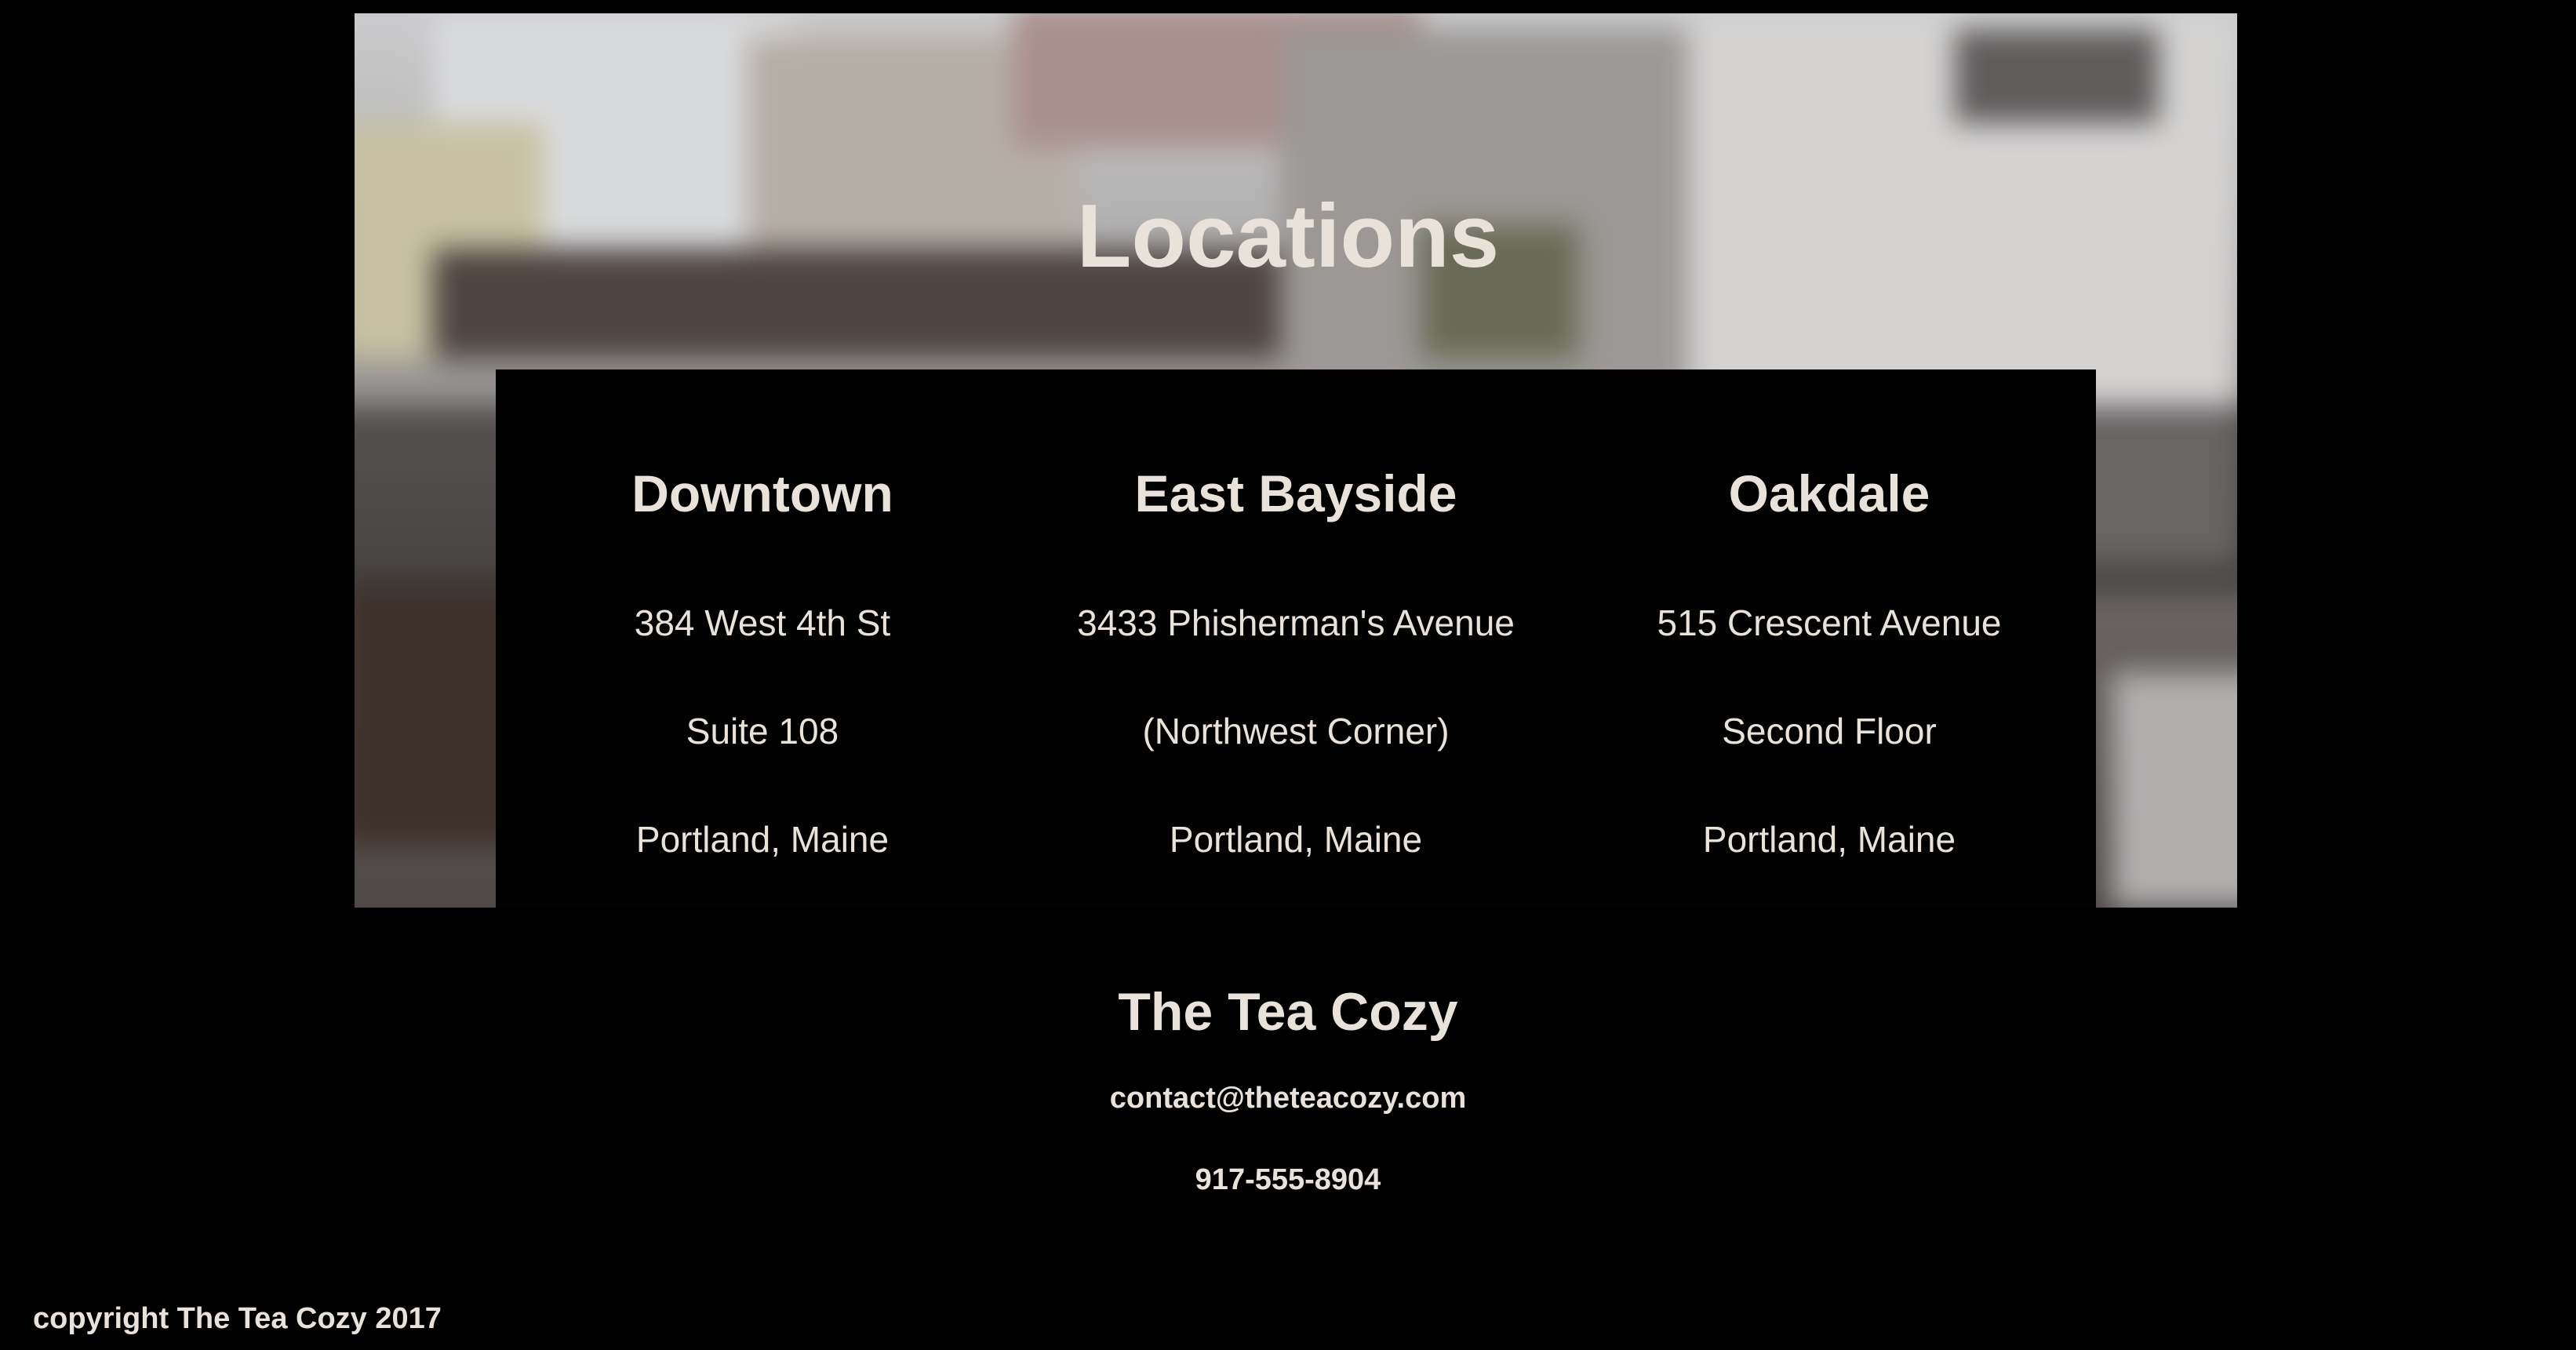 This screenshot has width=2576, height=1350. What do you see at coordinates (1829, 622) in the screenshot?
I see `address-street: 515 Crescent Avenue` at bounding box center [1829, 622].